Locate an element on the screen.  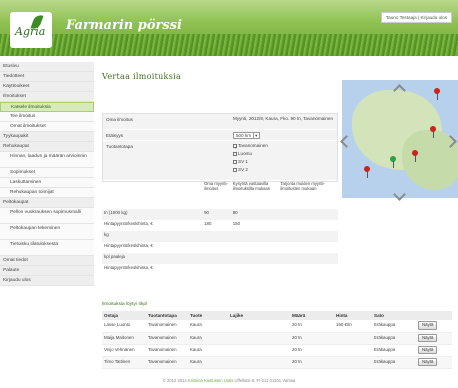
sidebar-item-laskuttaminen: Laskuttaminen is located at coordinates (47, 183).